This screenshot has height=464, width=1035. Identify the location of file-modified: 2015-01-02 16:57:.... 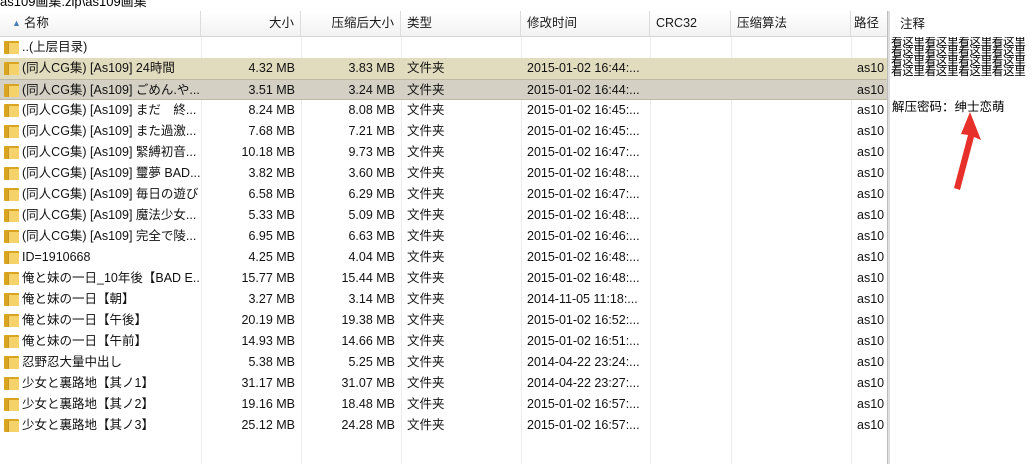
(583, 404).